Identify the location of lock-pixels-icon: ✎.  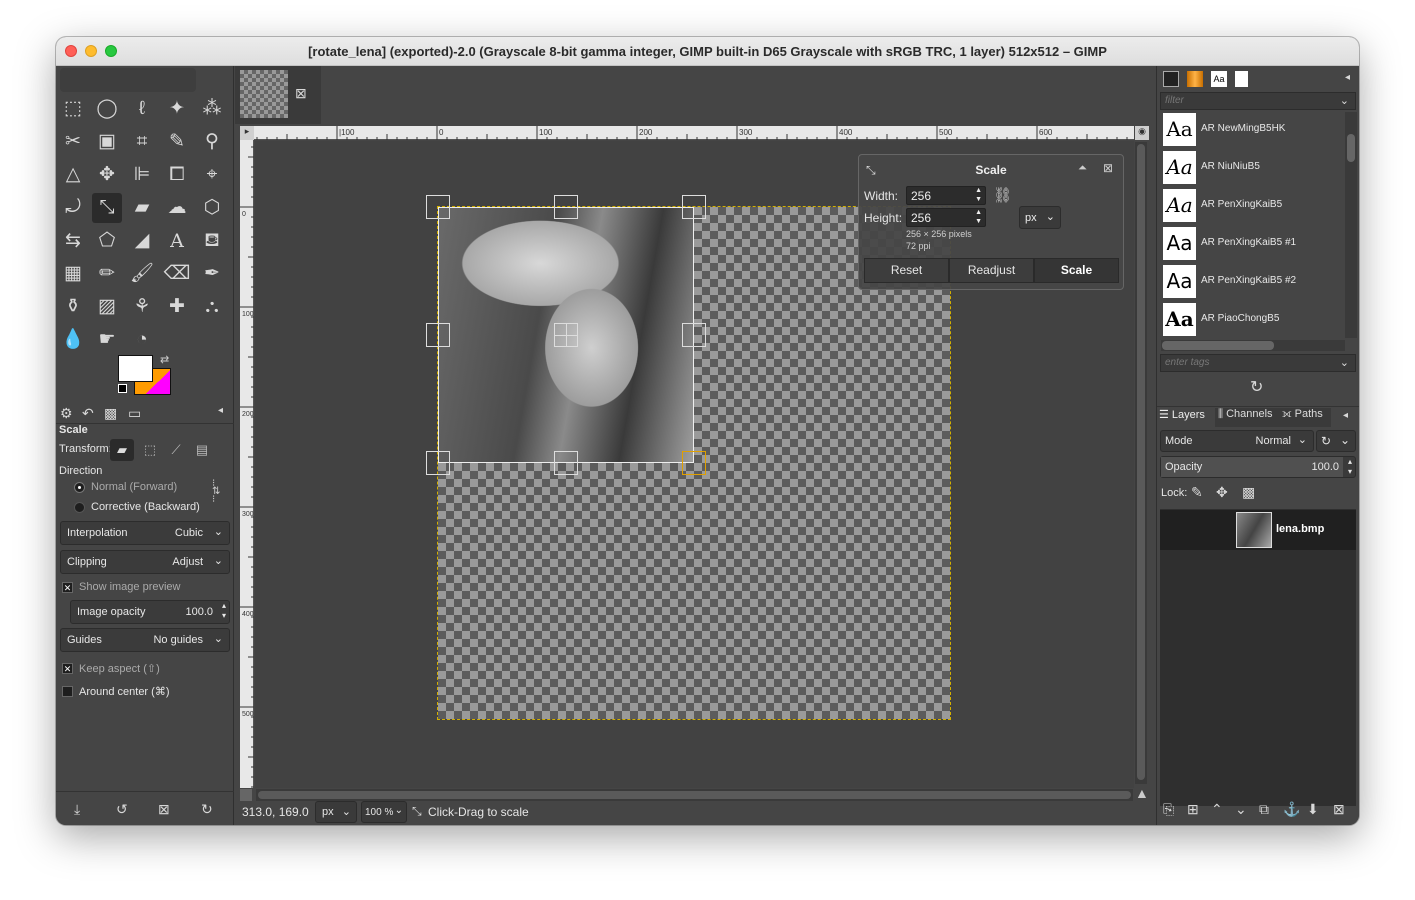
(1197, 492).